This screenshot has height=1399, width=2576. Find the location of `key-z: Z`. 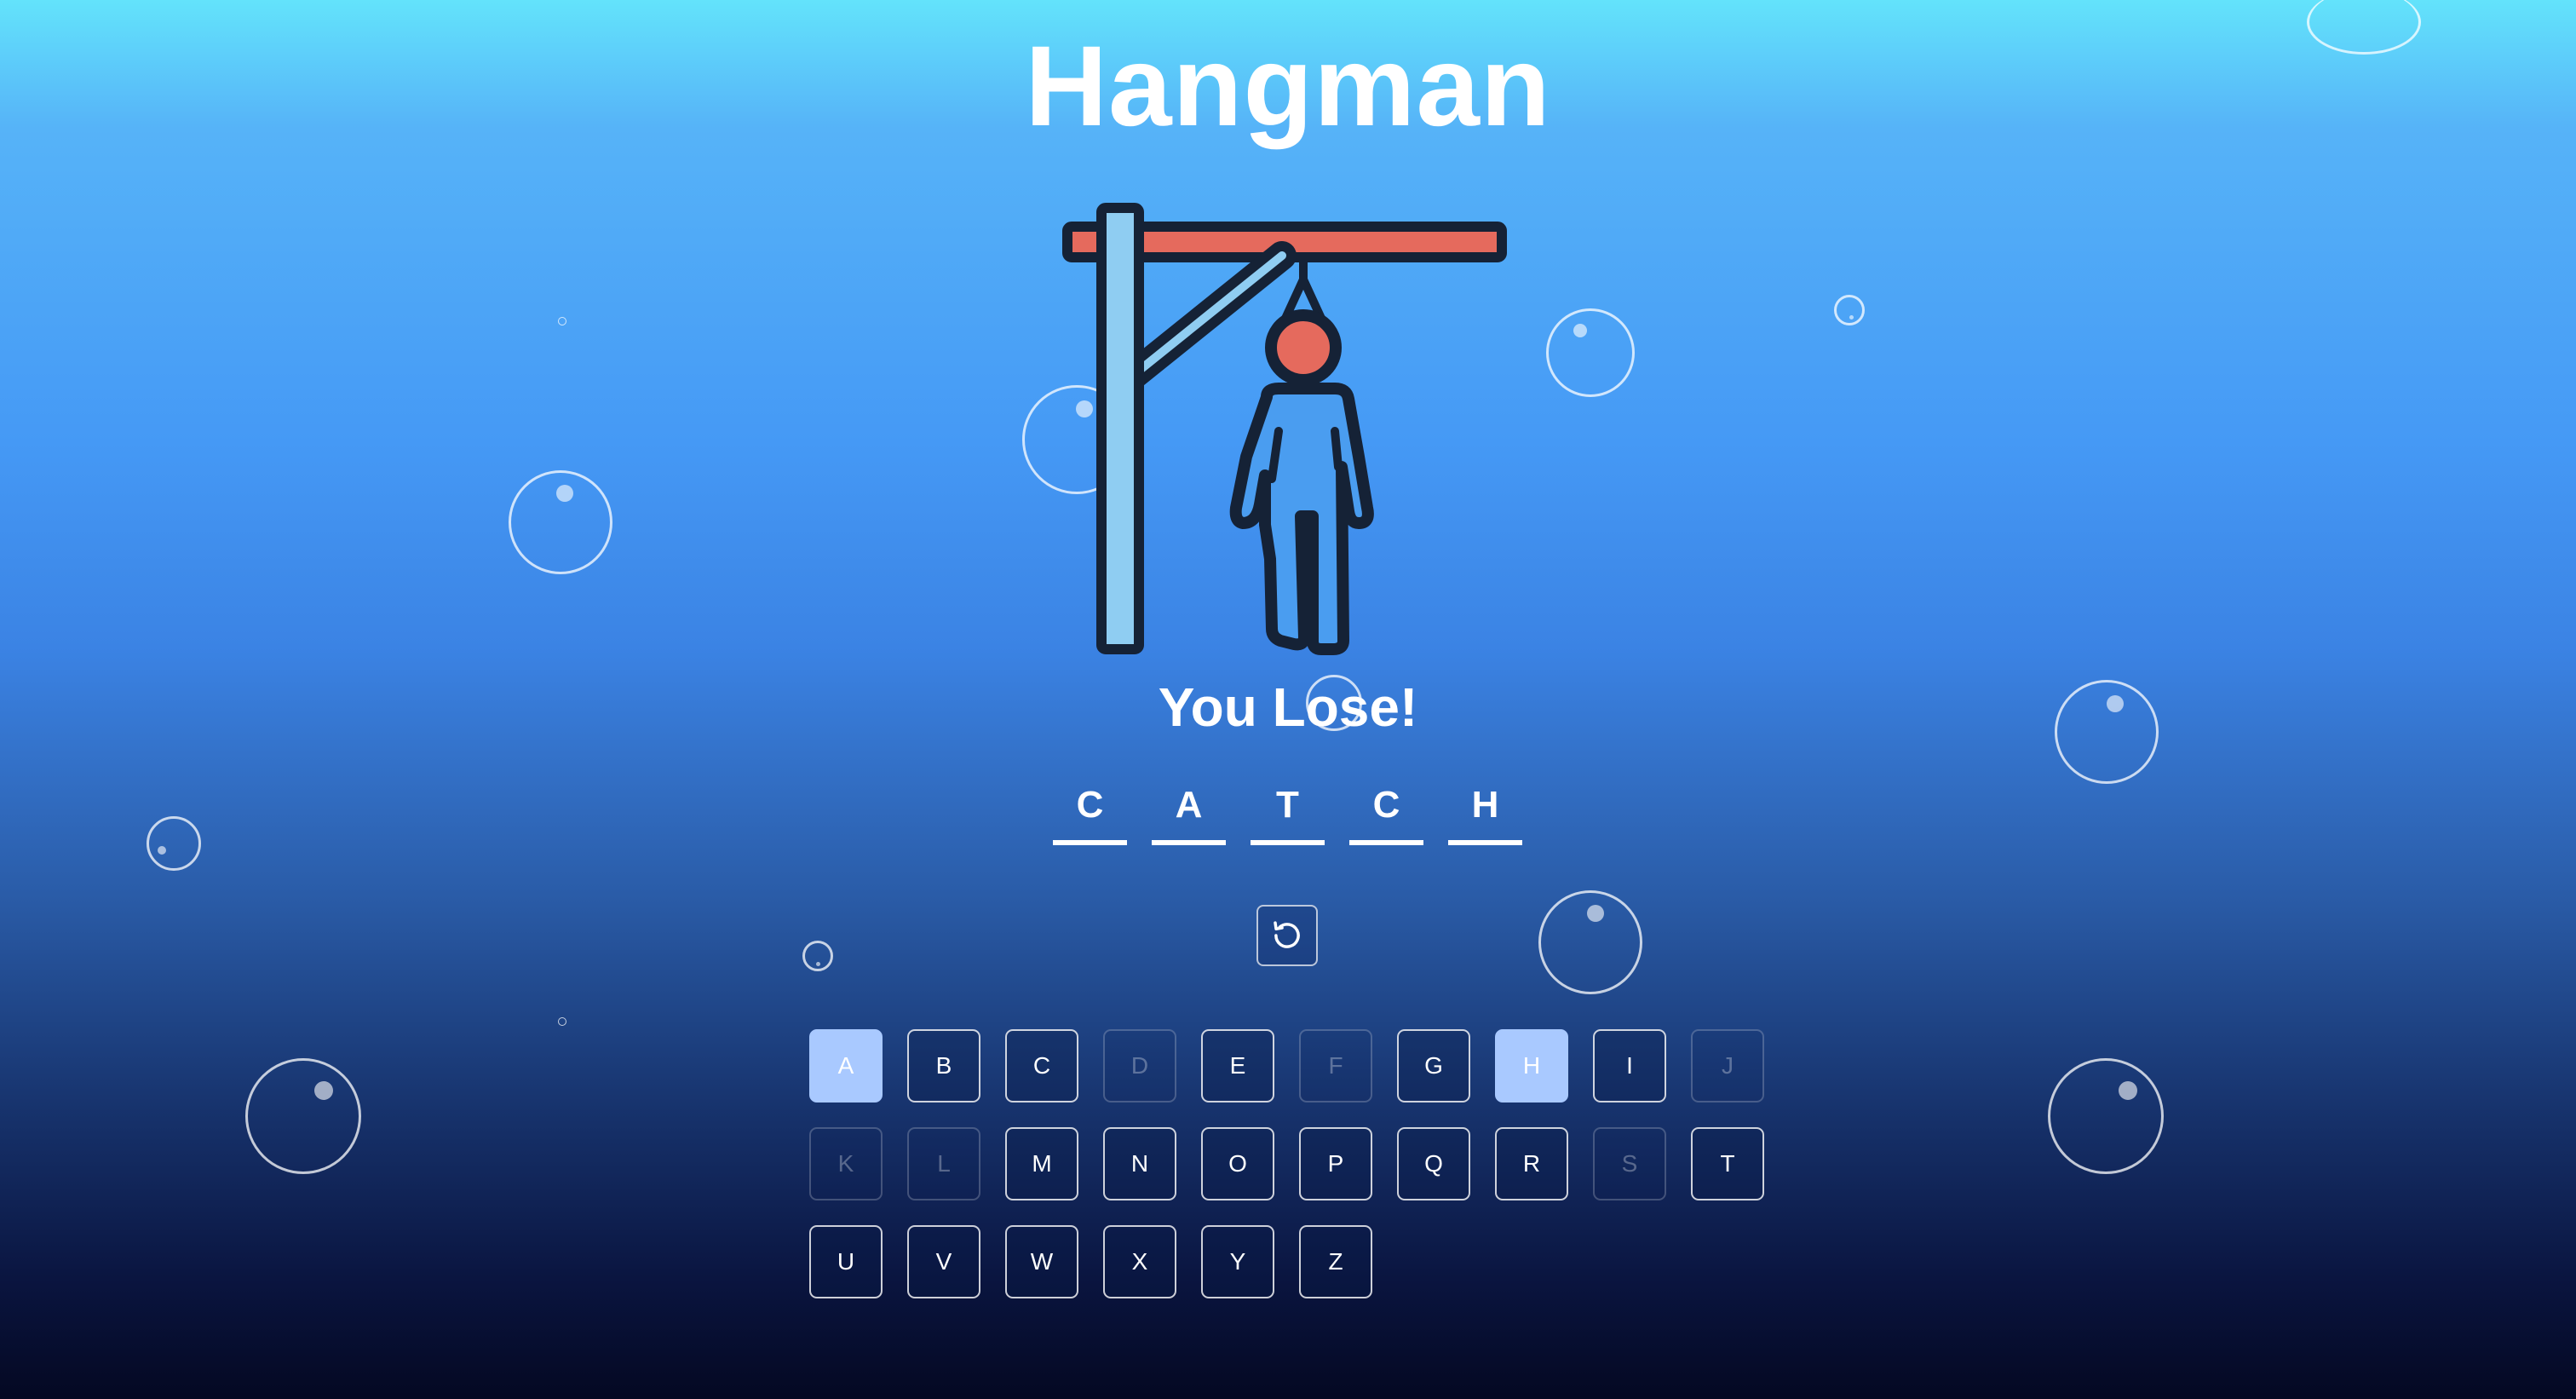

key-z: Z is located at coordinates (1335, 1261).